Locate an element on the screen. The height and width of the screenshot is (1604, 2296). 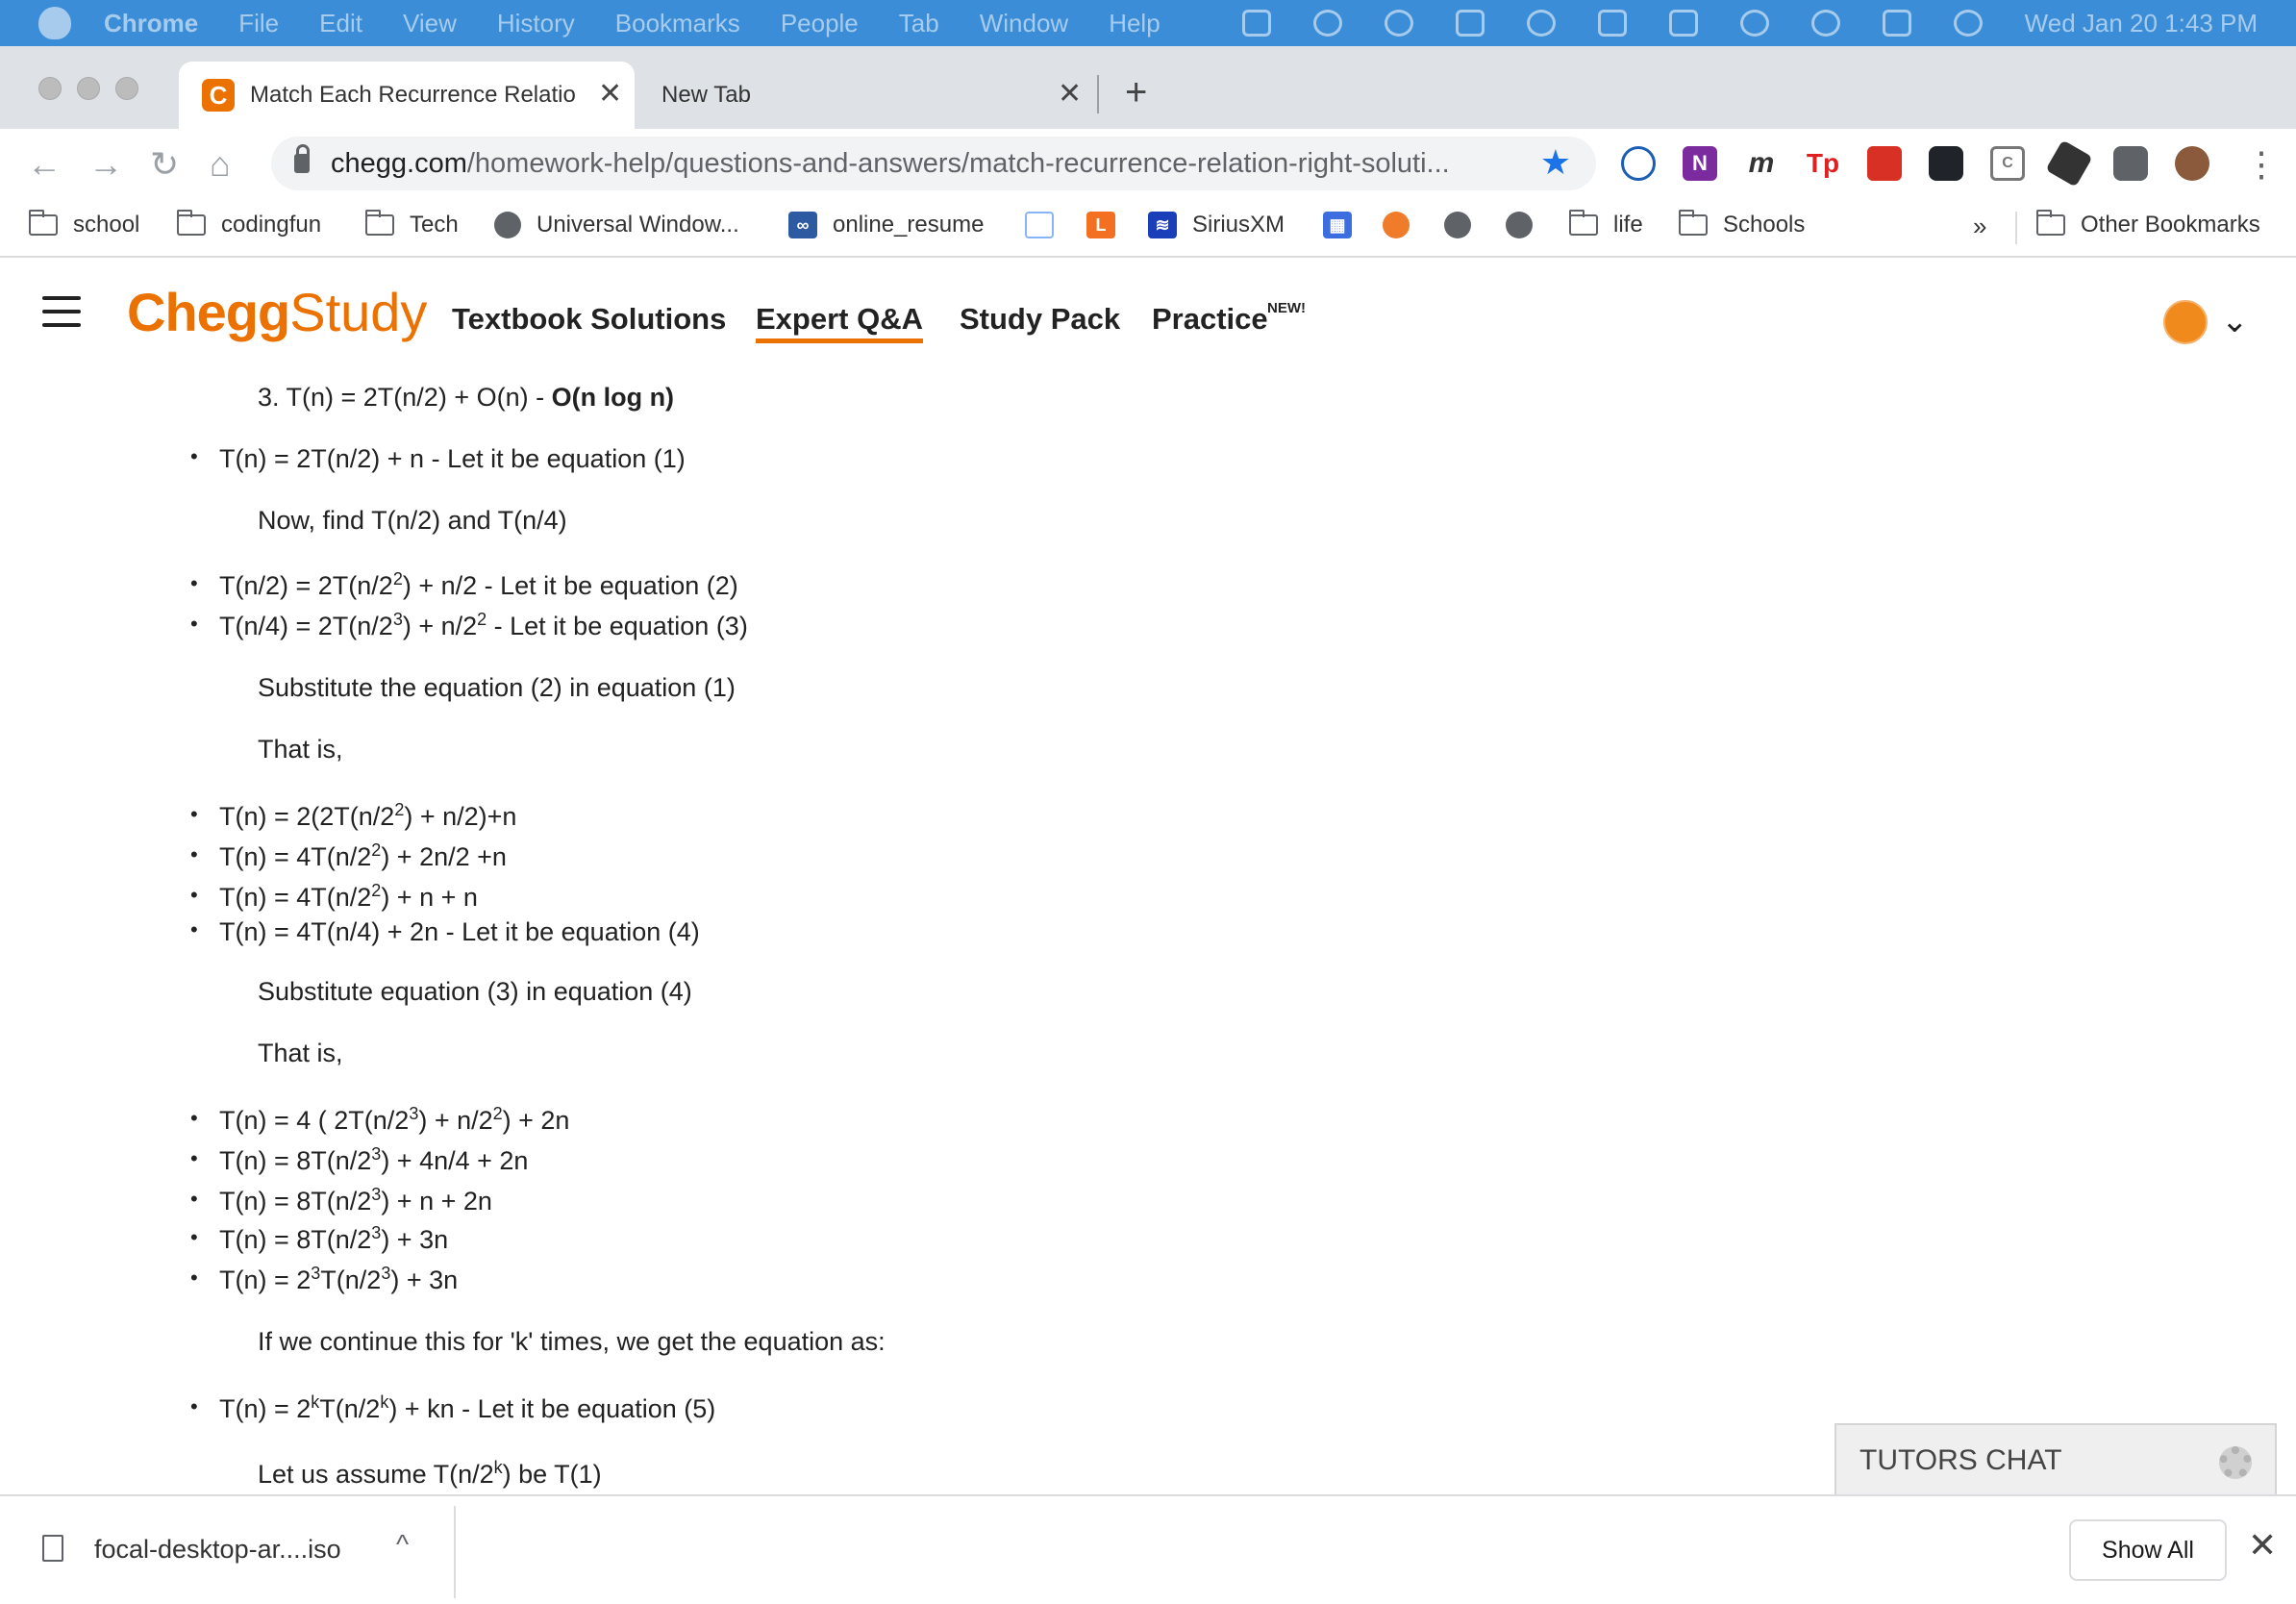
download-divider is located at coordinates (455, 1552).